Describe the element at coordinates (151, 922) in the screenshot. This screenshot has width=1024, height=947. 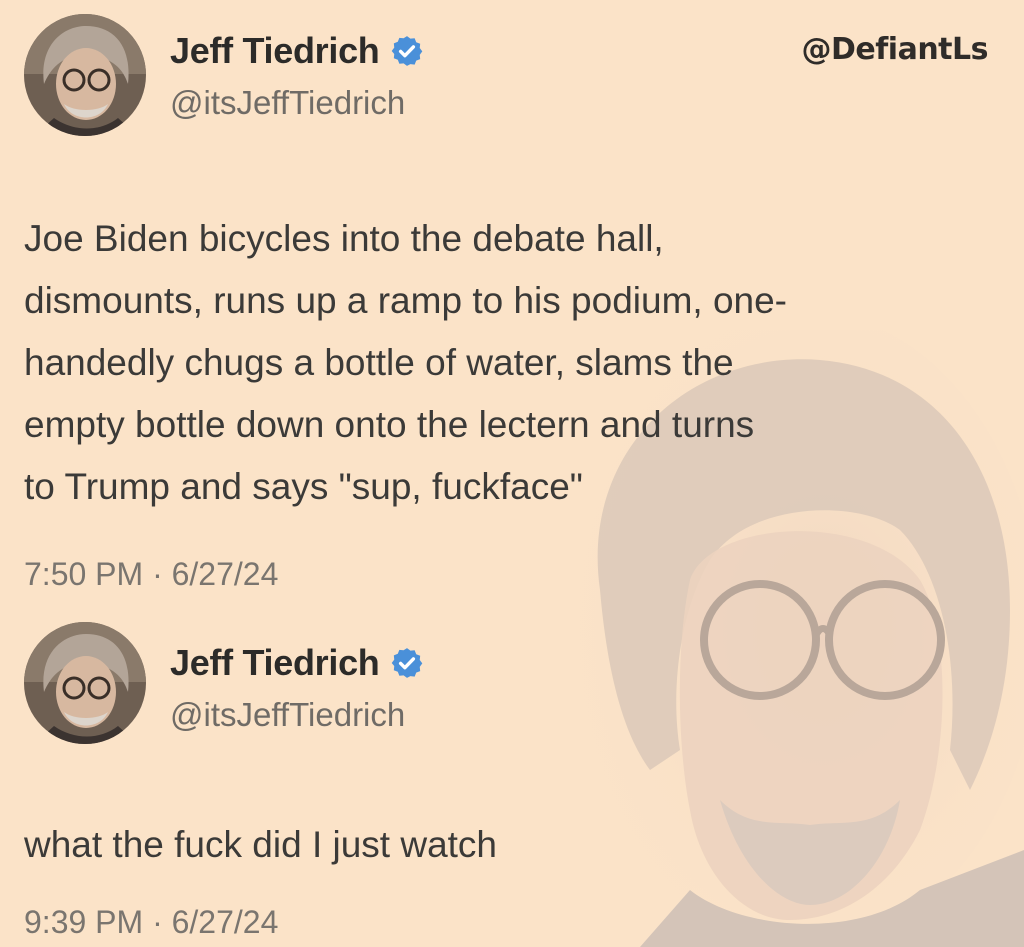
I see `tweet-timestamp: 9:39 PM · 6/27/24` at that location.